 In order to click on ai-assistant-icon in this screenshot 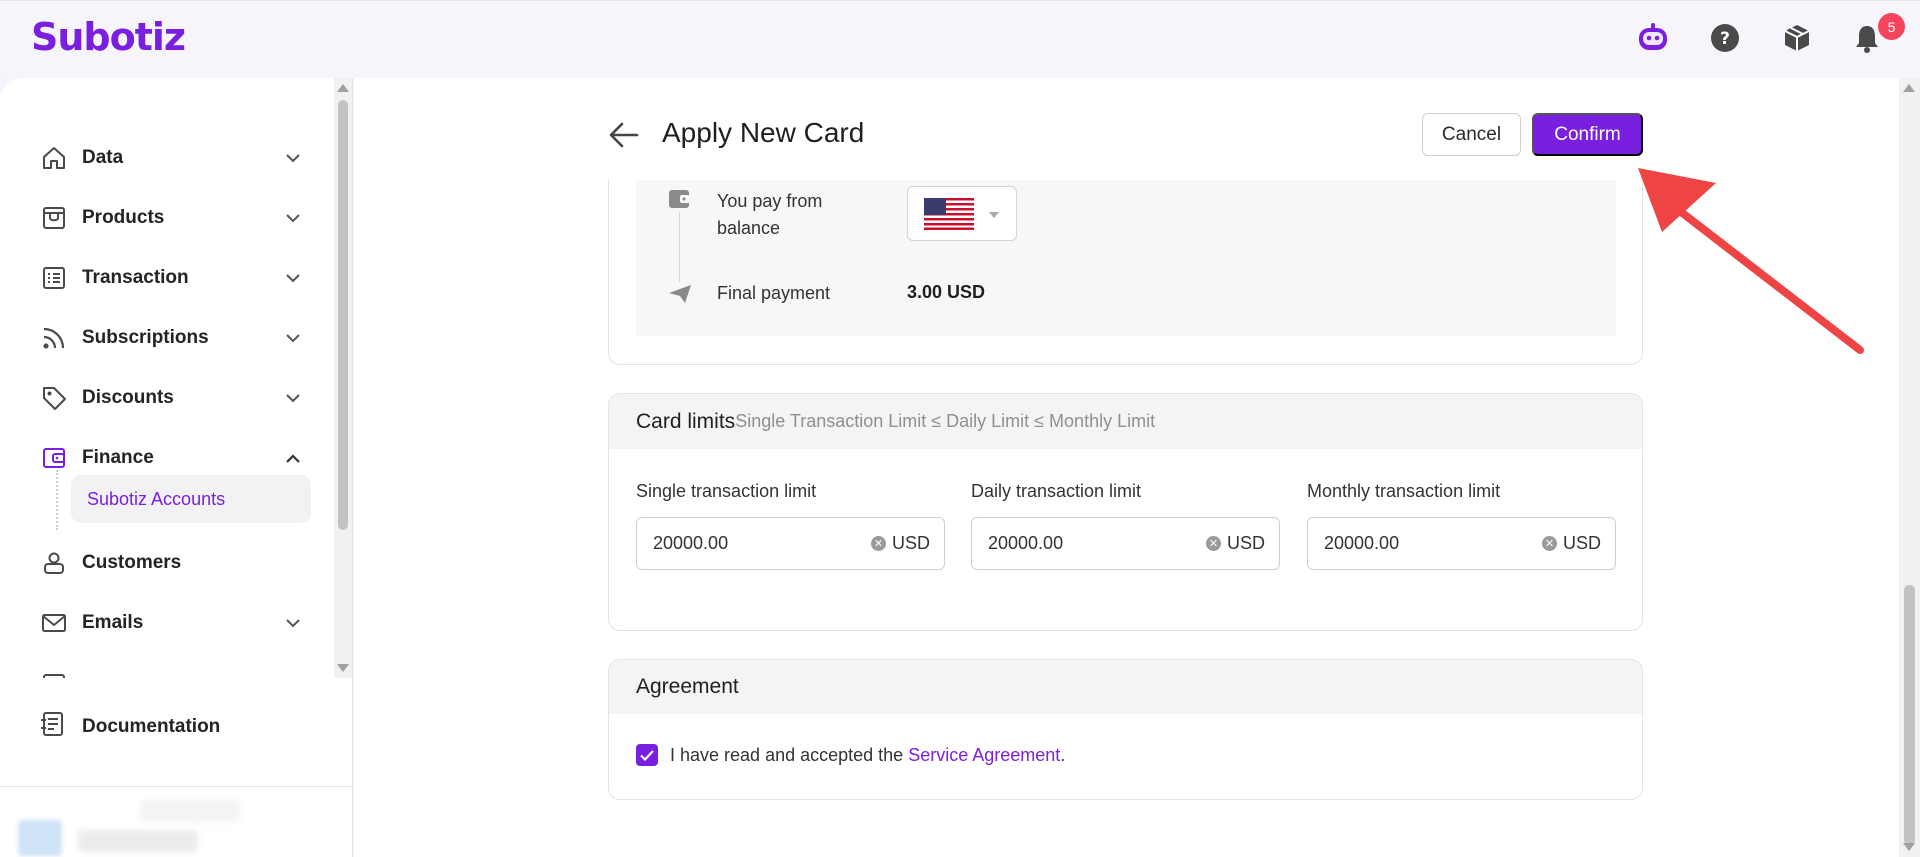, I will do `click(1653, 38)`.